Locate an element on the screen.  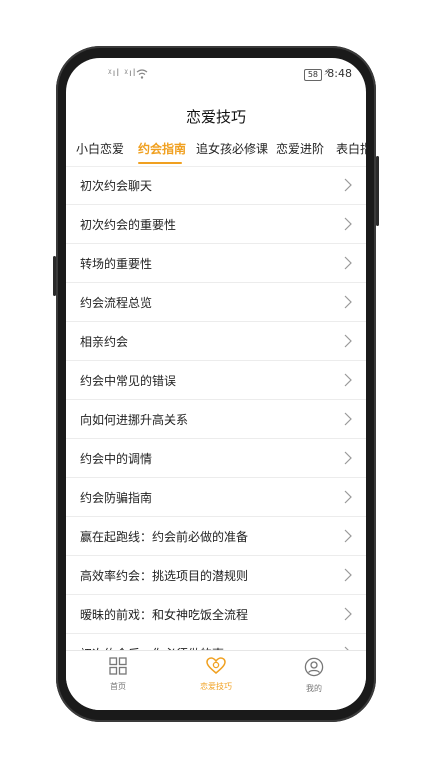
list-item: 高效率约会：挑选项目的潜规则 is located at coordinates (216, 575).